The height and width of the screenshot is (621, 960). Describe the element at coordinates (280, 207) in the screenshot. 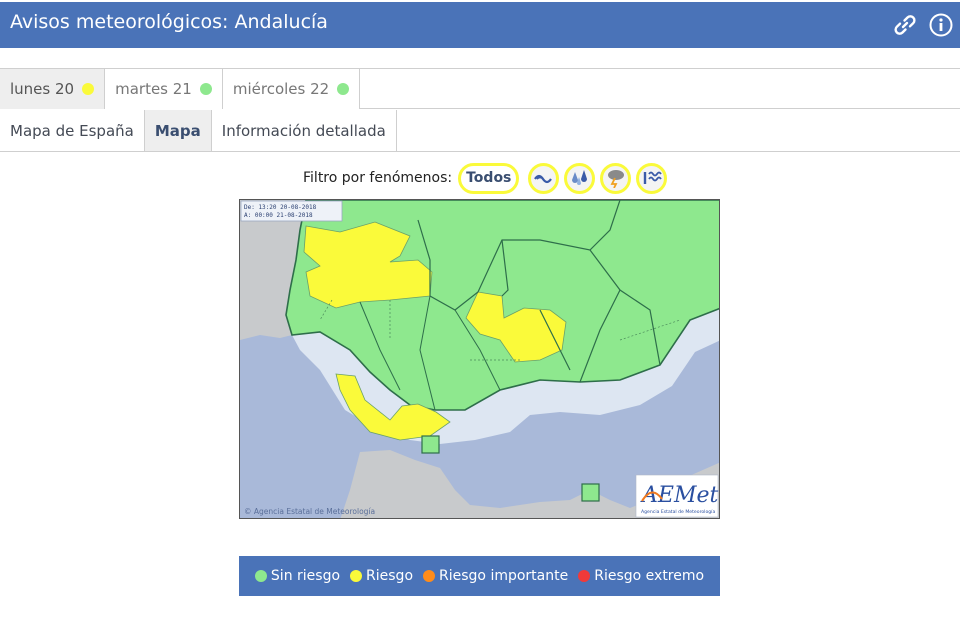

I see `validity-from: De: 13:20 20-08-2018` at that location.